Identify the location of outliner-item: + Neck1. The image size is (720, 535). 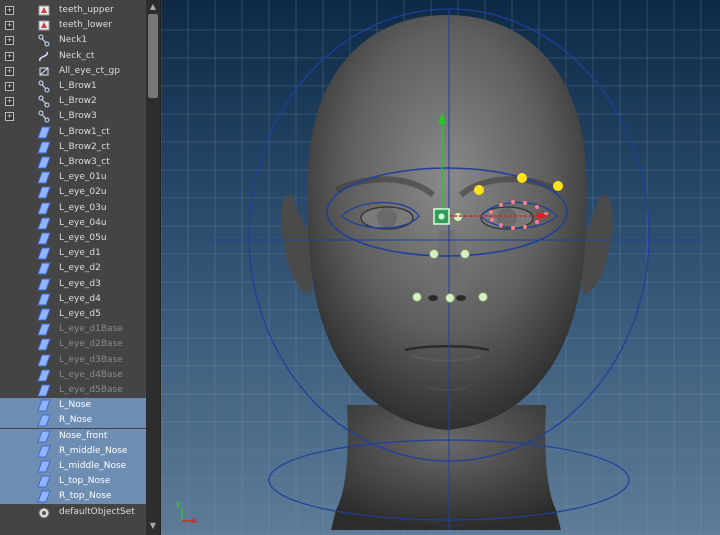
(73, 40).